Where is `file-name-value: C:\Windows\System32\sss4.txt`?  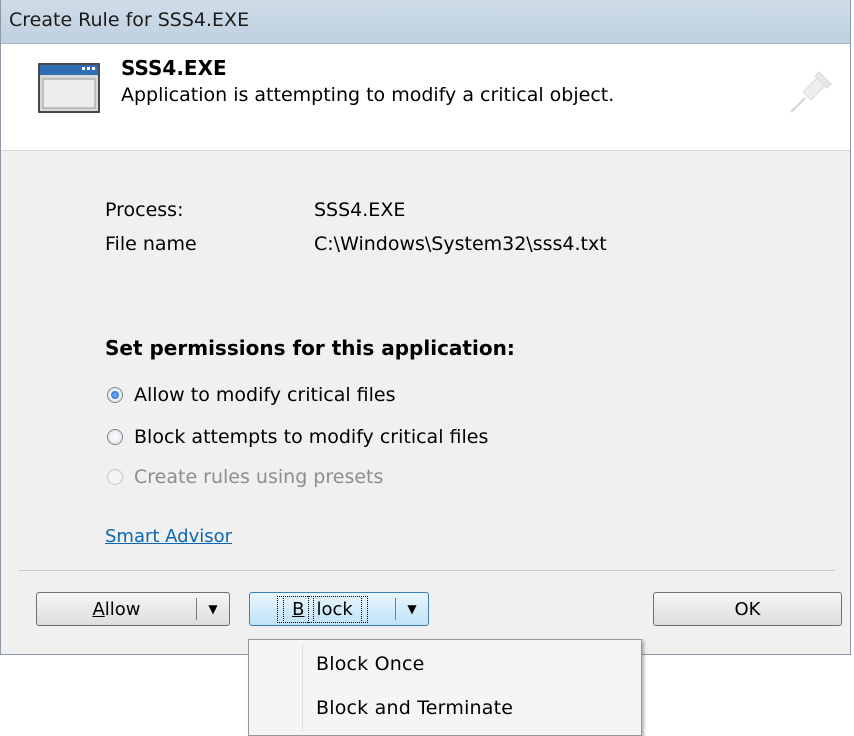
file-name-value: C:\Windows\System32\sss4.txt is located at coordinates (460, 244).